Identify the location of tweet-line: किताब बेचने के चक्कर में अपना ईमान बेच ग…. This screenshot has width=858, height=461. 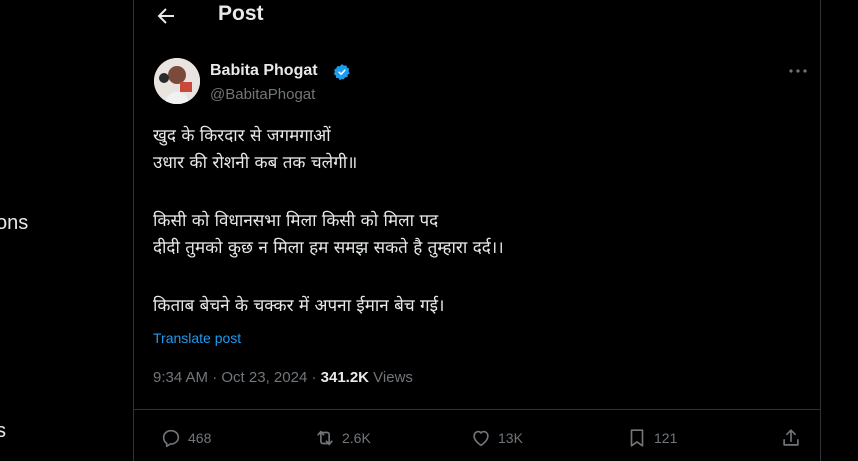
(299, 306).